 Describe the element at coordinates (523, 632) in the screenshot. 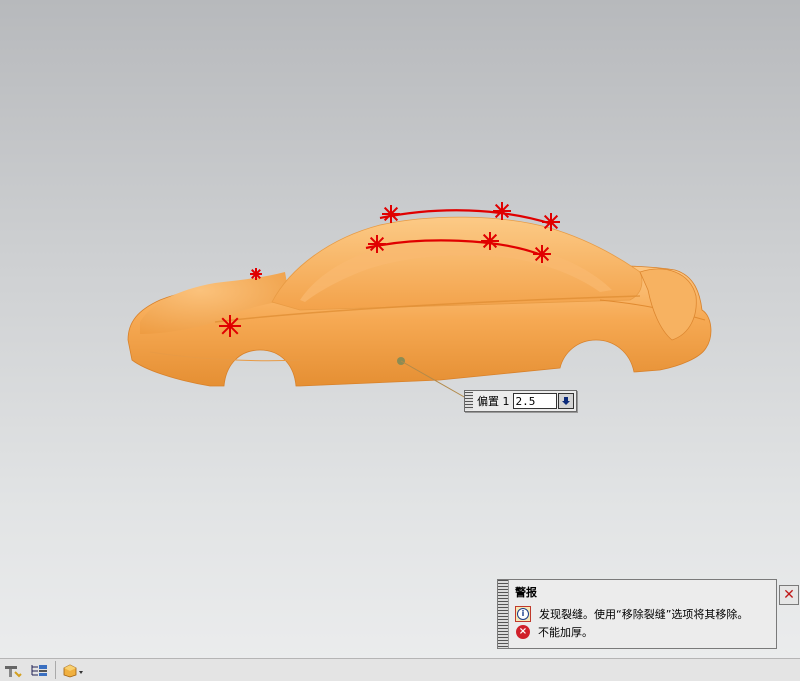

I see `error-icon: ×` at that location.